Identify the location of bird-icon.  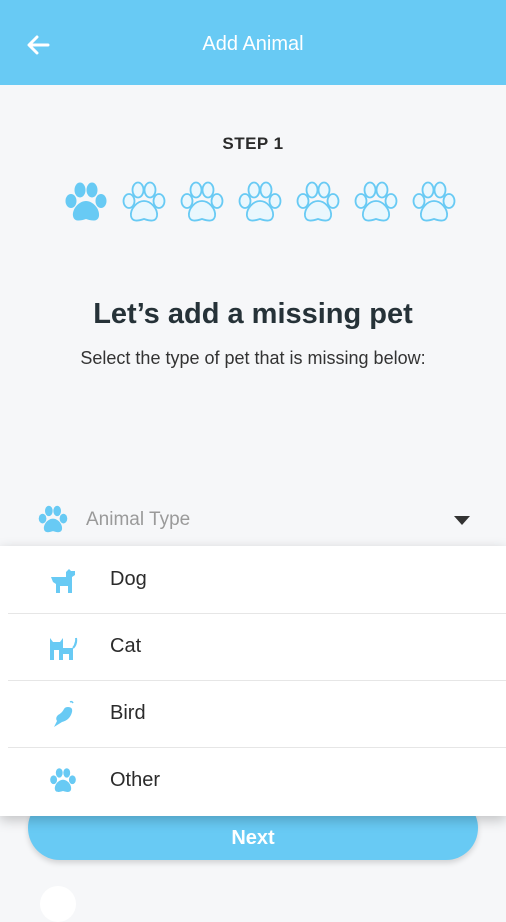
(64, 713).